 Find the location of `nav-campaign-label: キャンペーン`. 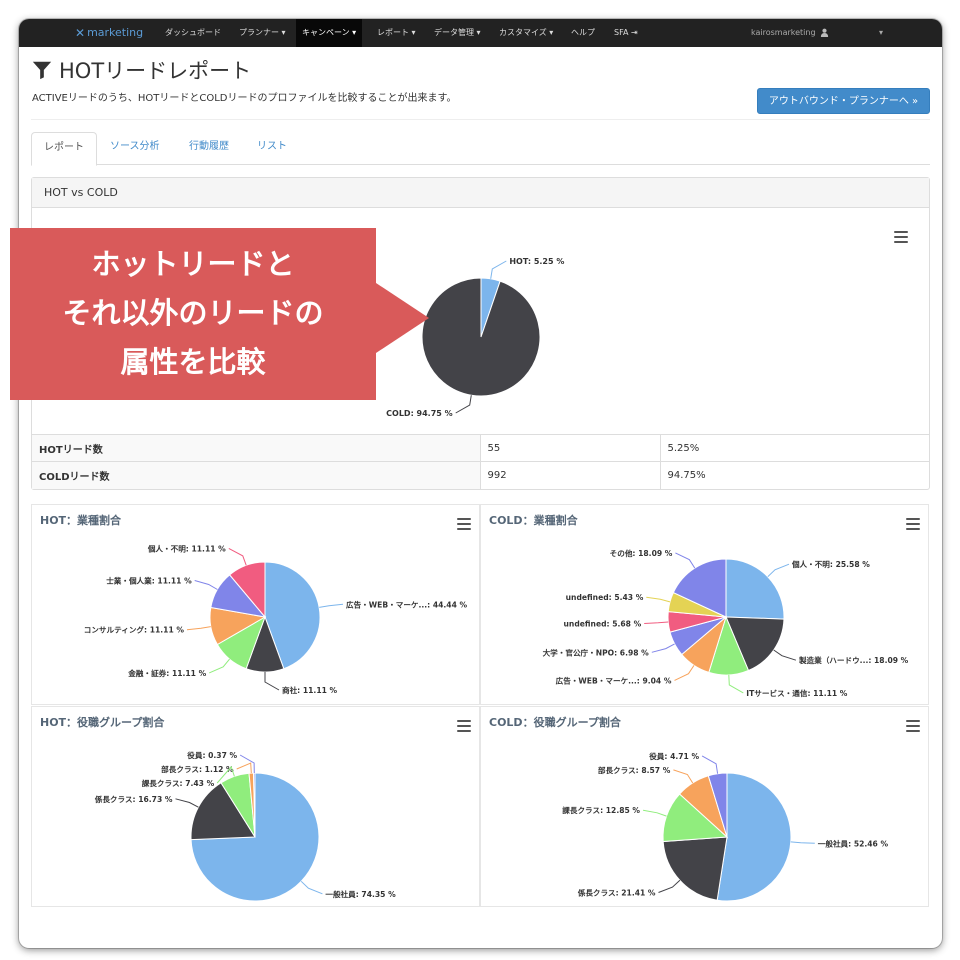

nav-campaign-label: キャンペーン is located at coordinates (326, 32).